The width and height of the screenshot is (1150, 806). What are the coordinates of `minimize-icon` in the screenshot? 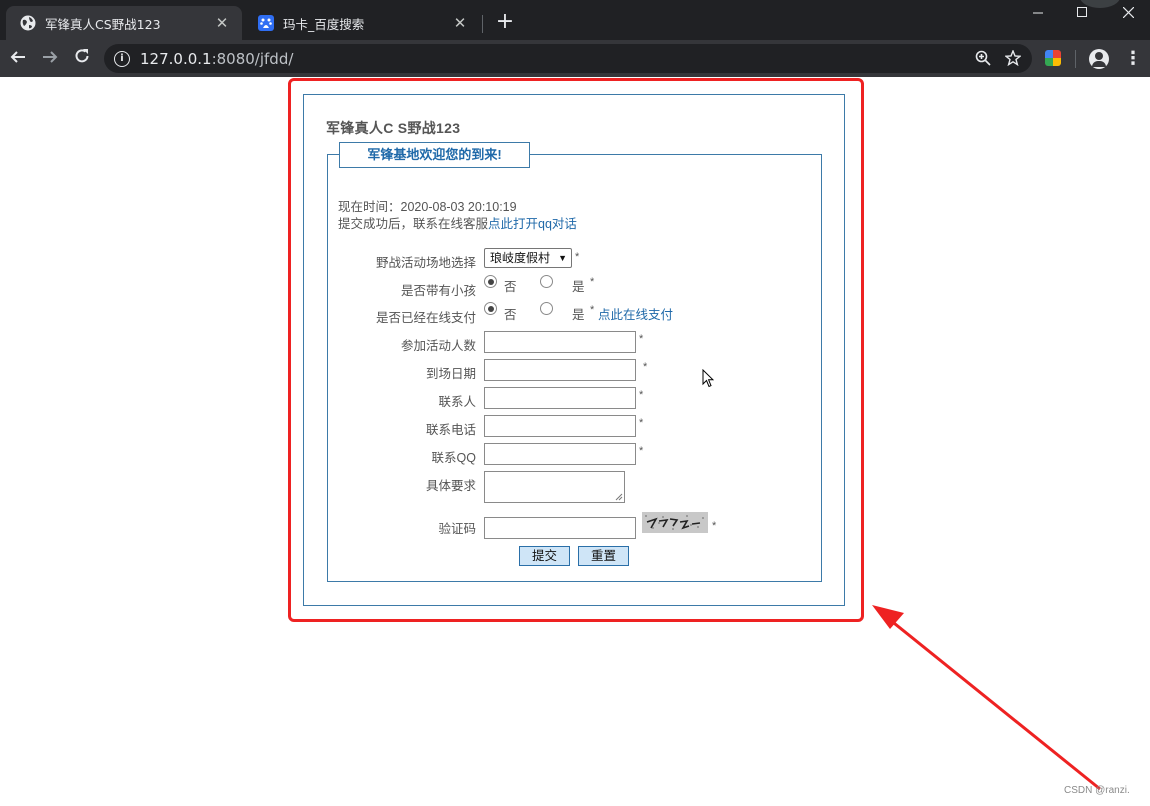 It's located at (1038, 13).